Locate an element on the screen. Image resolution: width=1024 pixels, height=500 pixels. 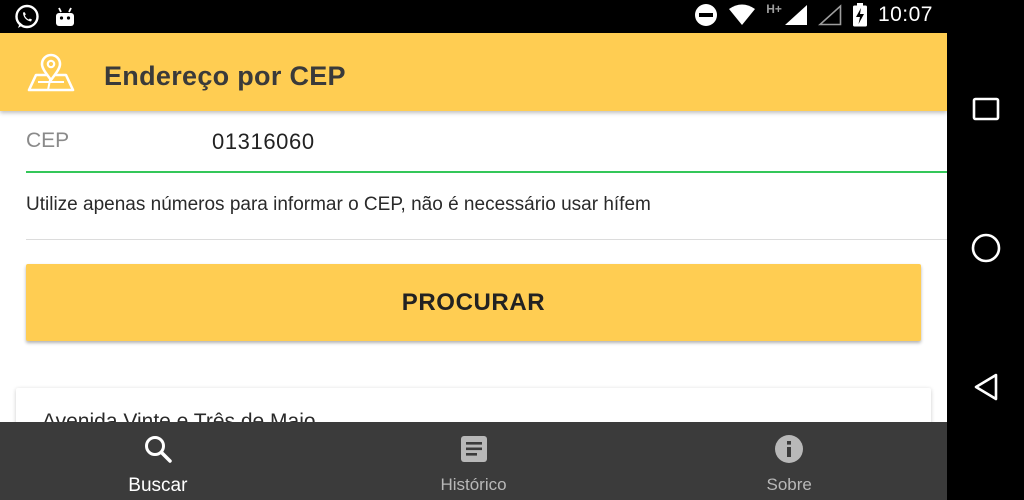
signal-icon is located at coordinates (796, 15).